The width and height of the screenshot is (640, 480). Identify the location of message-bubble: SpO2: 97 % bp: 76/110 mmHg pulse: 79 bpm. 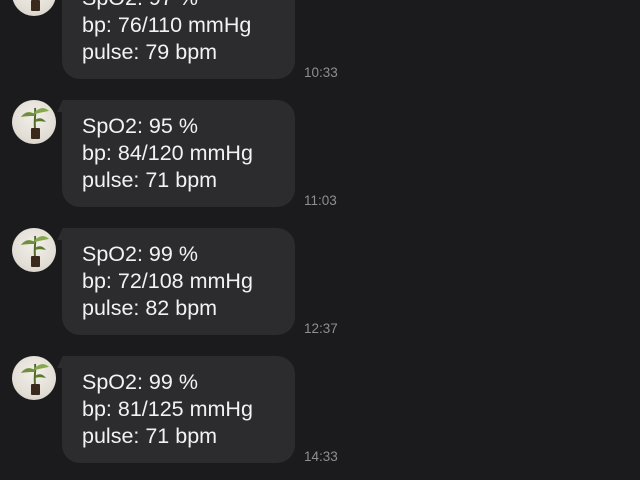
(178, 39).